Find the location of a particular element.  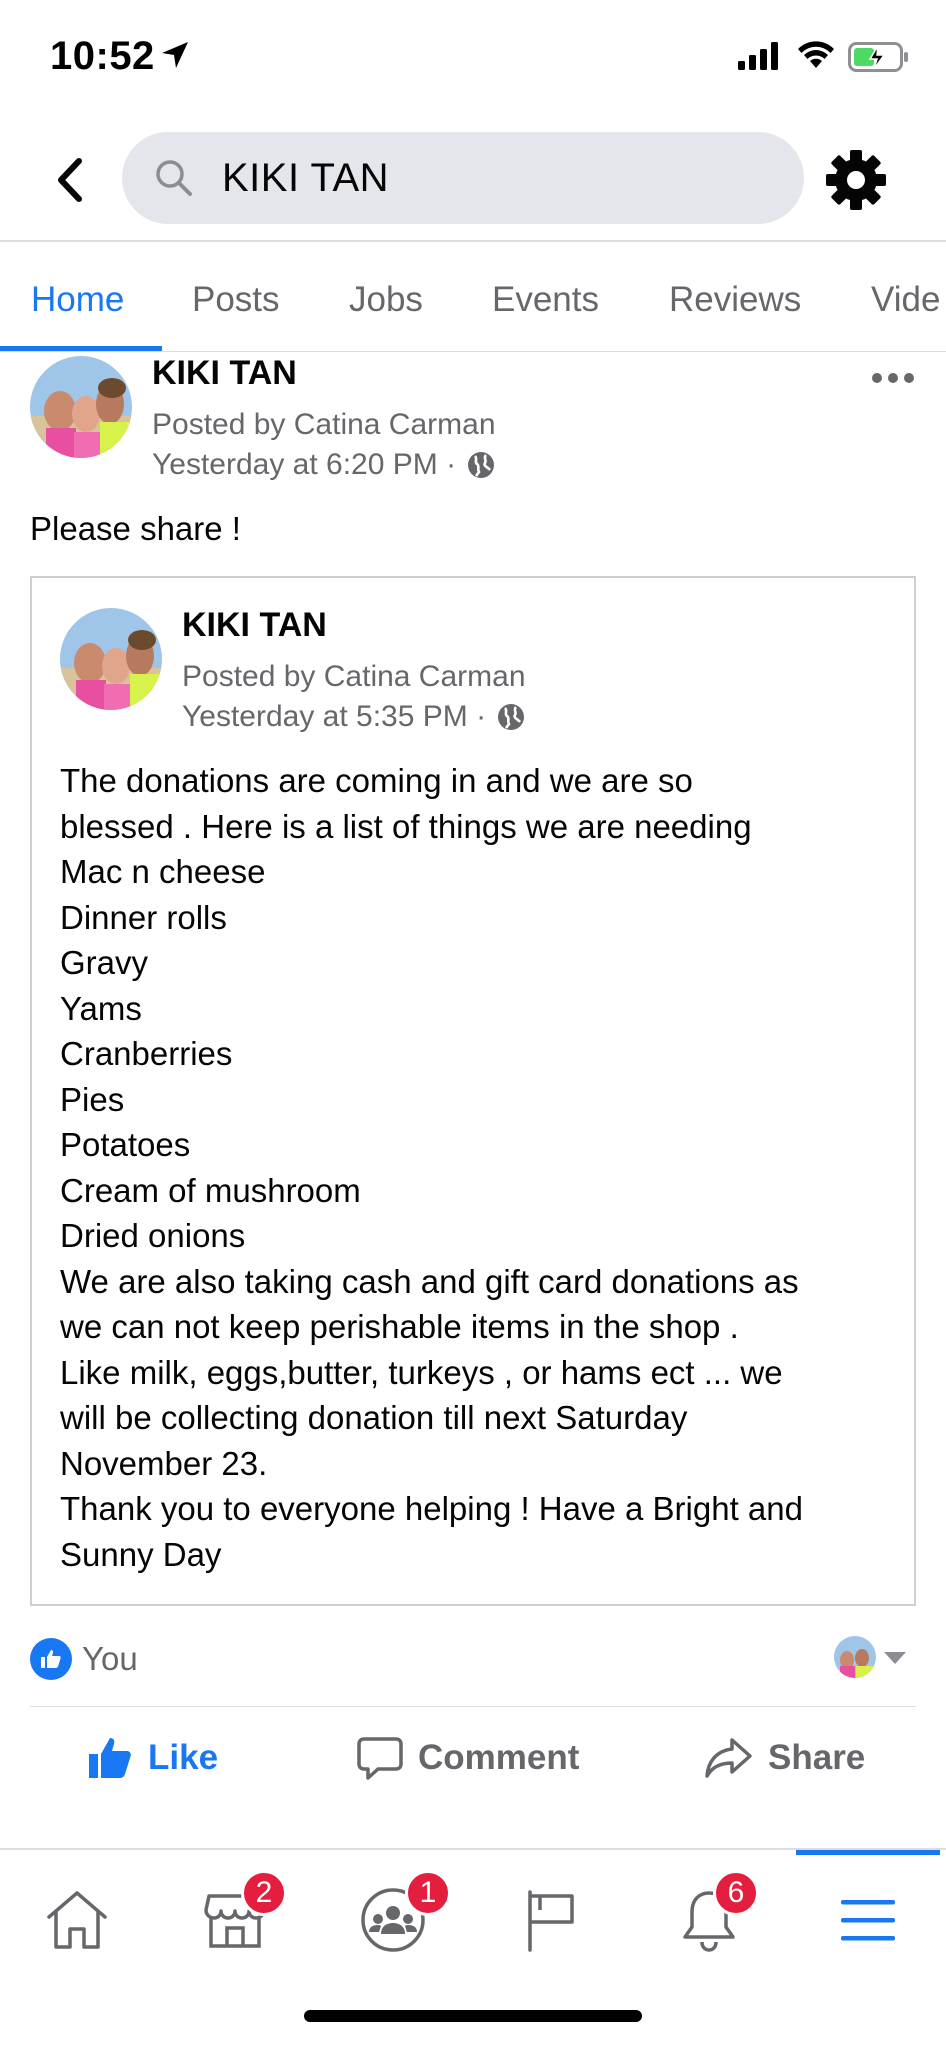

shared-text-line: Dried onions is located at coordinates (153, 1235).